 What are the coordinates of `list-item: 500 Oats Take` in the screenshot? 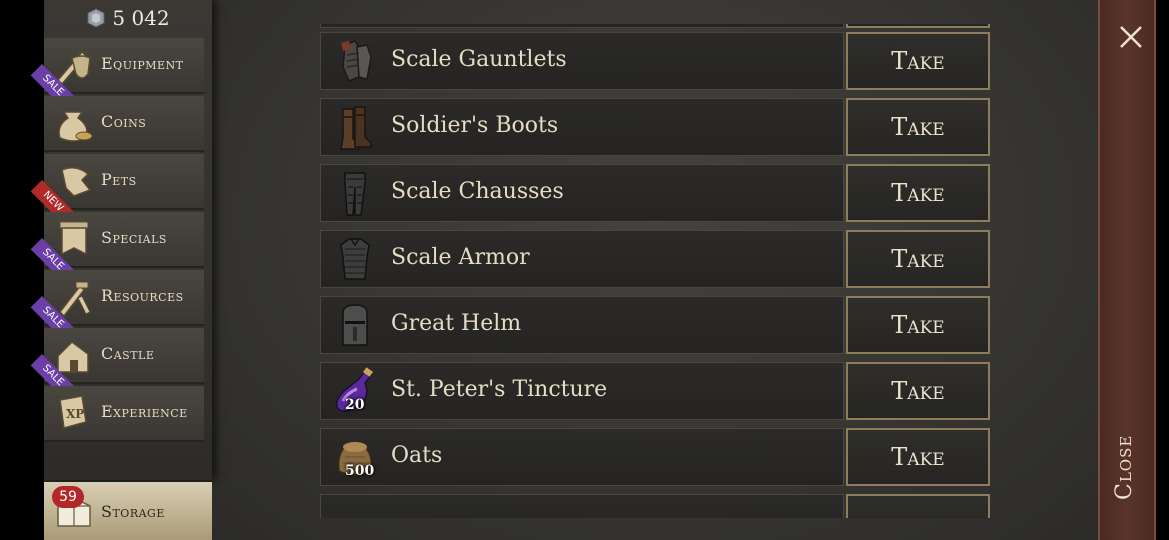 It's located at (656, 453).